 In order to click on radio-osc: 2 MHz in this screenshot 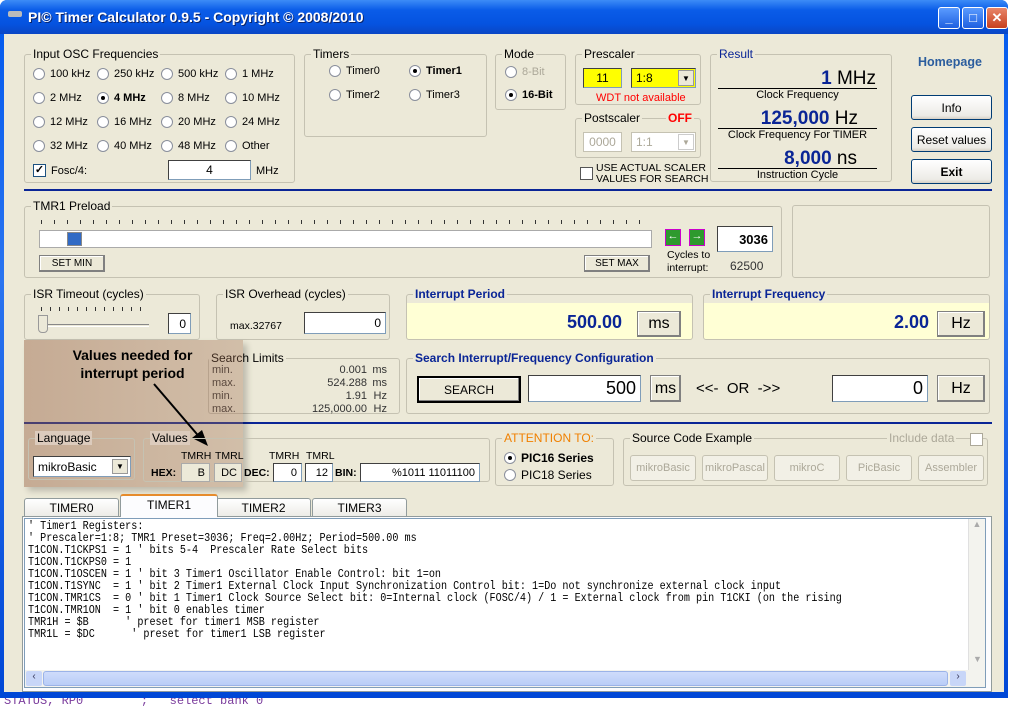, I will do `click(57, 98)`.